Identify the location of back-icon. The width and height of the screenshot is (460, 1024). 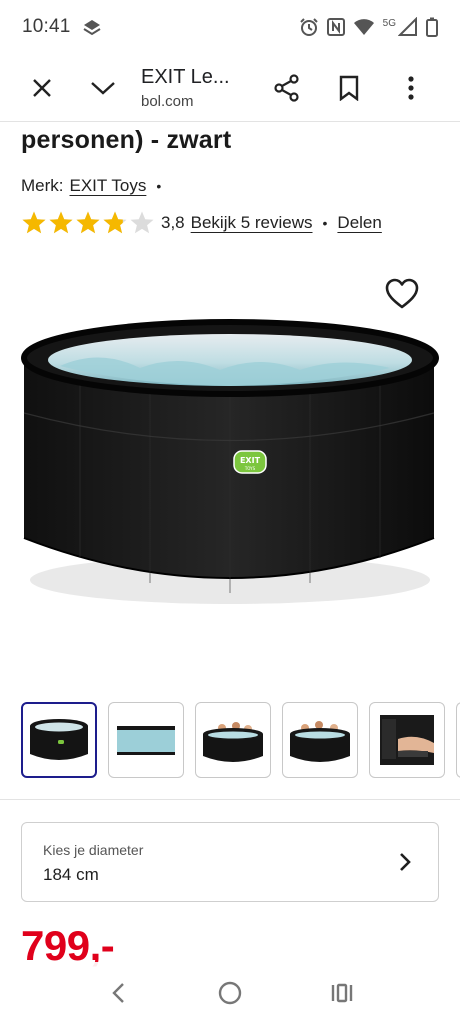
(118, 993).